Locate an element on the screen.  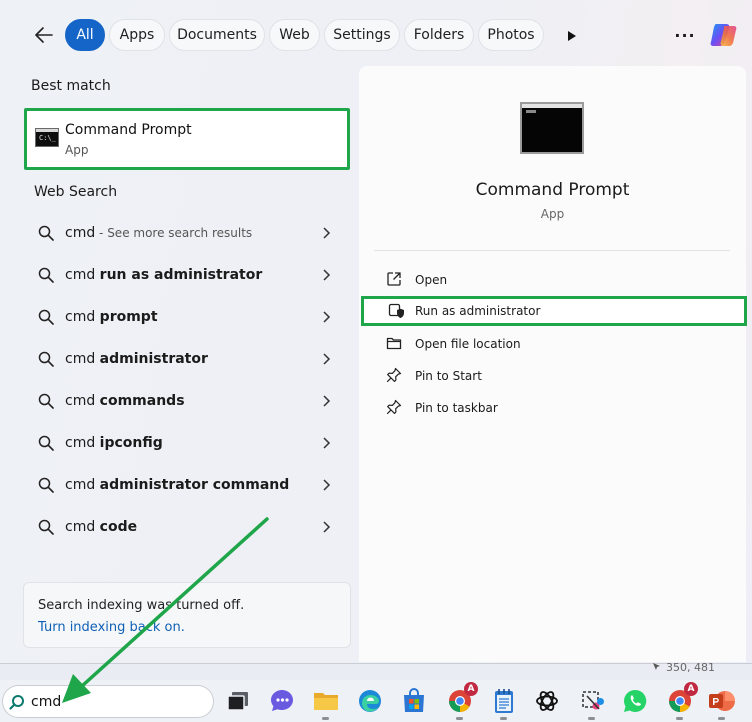
best-match-subtitle: App is located at coordinates (77, 150).